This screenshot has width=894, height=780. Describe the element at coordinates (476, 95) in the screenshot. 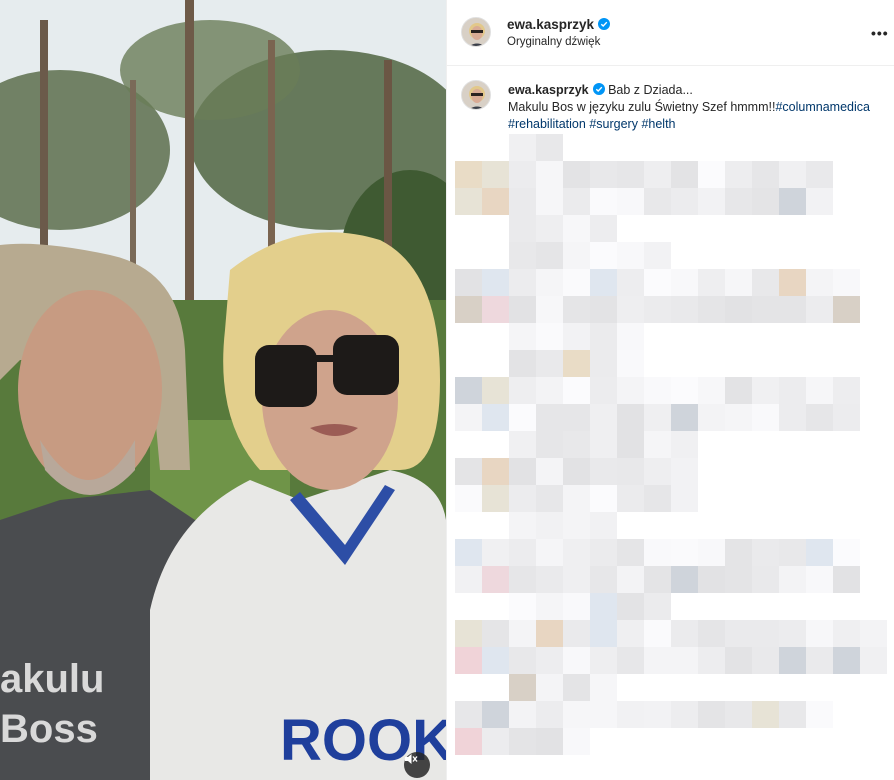

I see `caption-avatar` at that location.